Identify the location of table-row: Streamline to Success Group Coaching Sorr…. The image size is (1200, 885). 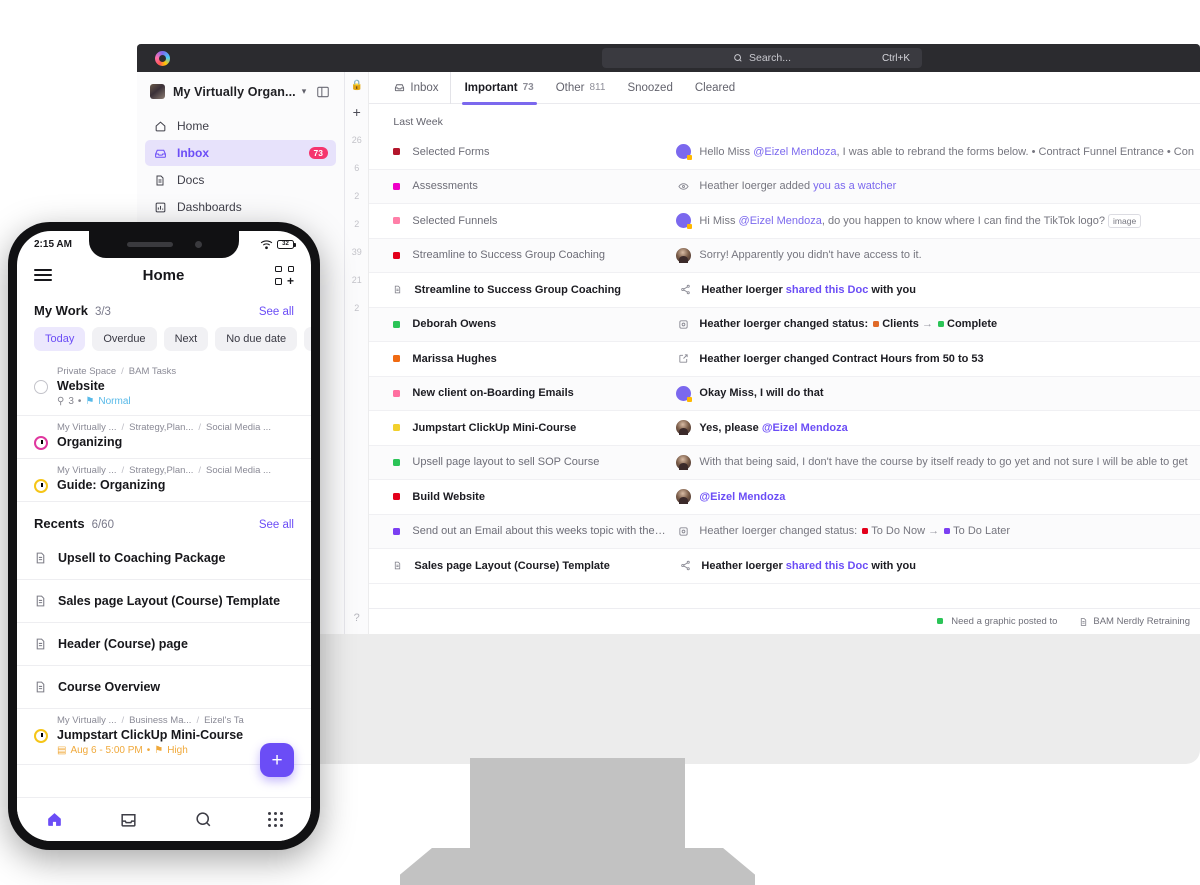
(784, 255).